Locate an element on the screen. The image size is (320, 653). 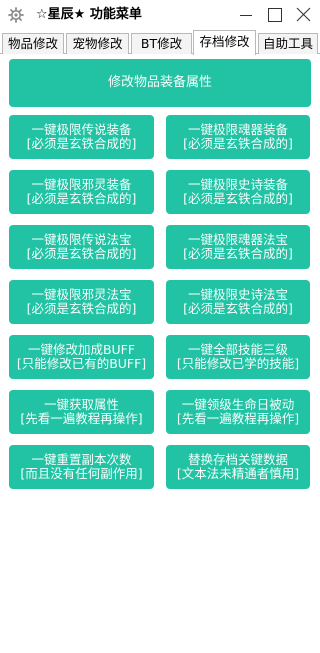
window-title: ☆星辰★ 功能菜单 is located at coordinates (89, 14).